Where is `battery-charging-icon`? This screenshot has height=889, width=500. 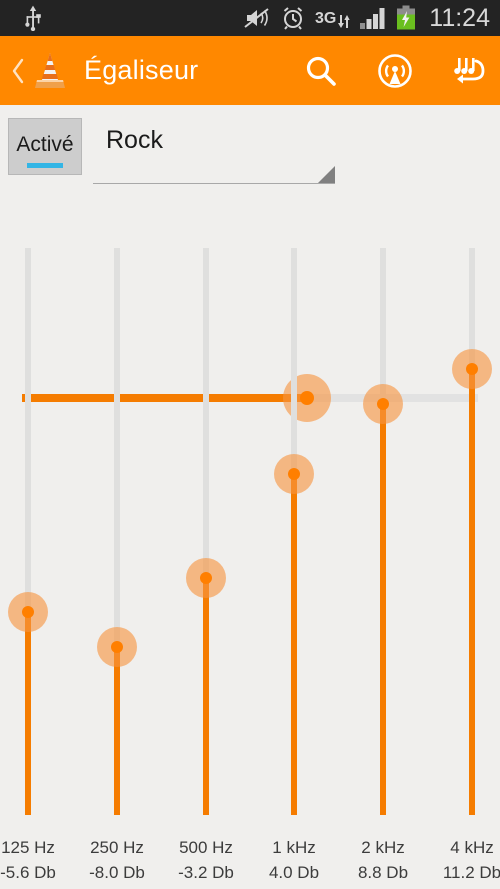 battery-charging-icon is located at coordinates (406, 17).